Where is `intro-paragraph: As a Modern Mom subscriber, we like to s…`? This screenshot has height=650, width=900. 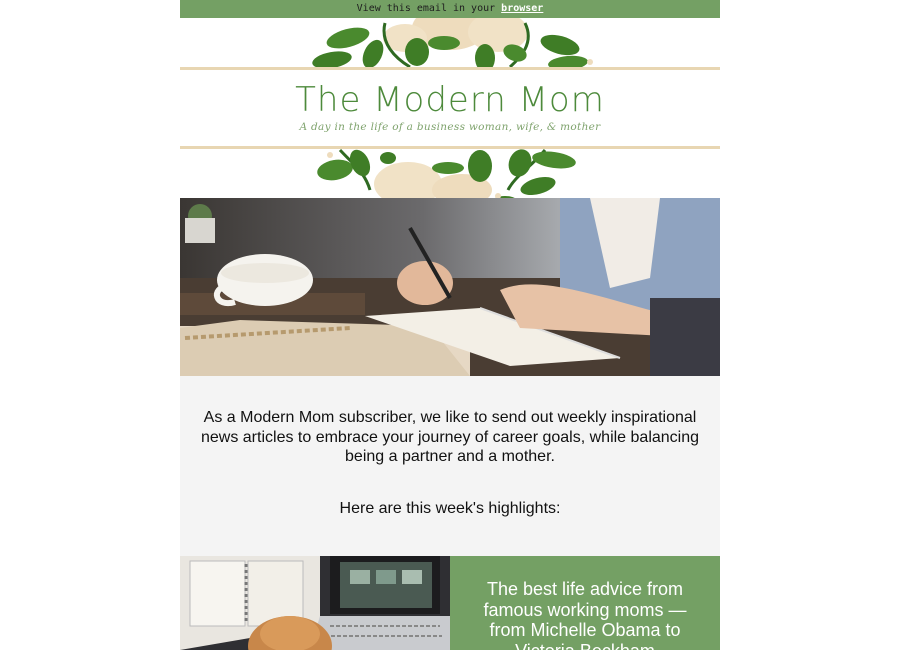 intro-paragraph: As a Modern Mom subscriber, we like to s… is located at coordinates (450, 437).